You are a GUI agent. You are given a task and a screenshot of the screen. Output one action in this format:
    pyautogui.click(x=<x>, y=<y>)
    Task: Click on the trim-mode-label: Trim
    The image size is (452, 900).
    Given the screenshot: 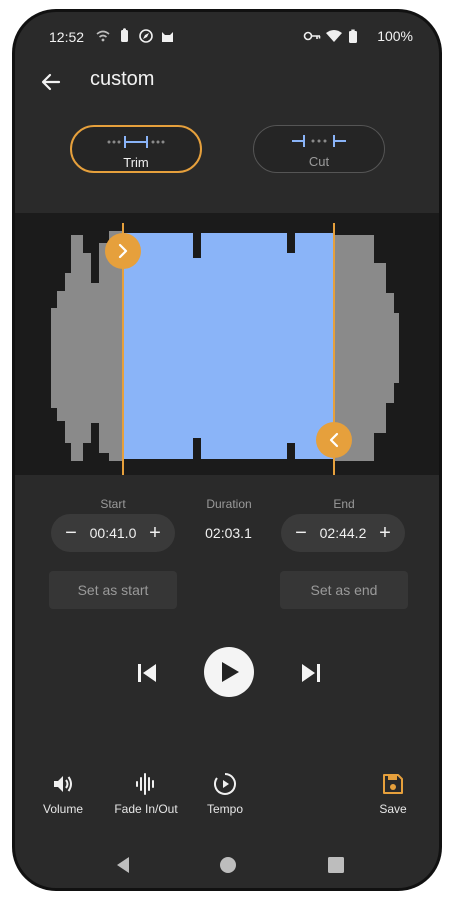 What is the action you would take?
    pyautogui.click(x=136, y=162)
    